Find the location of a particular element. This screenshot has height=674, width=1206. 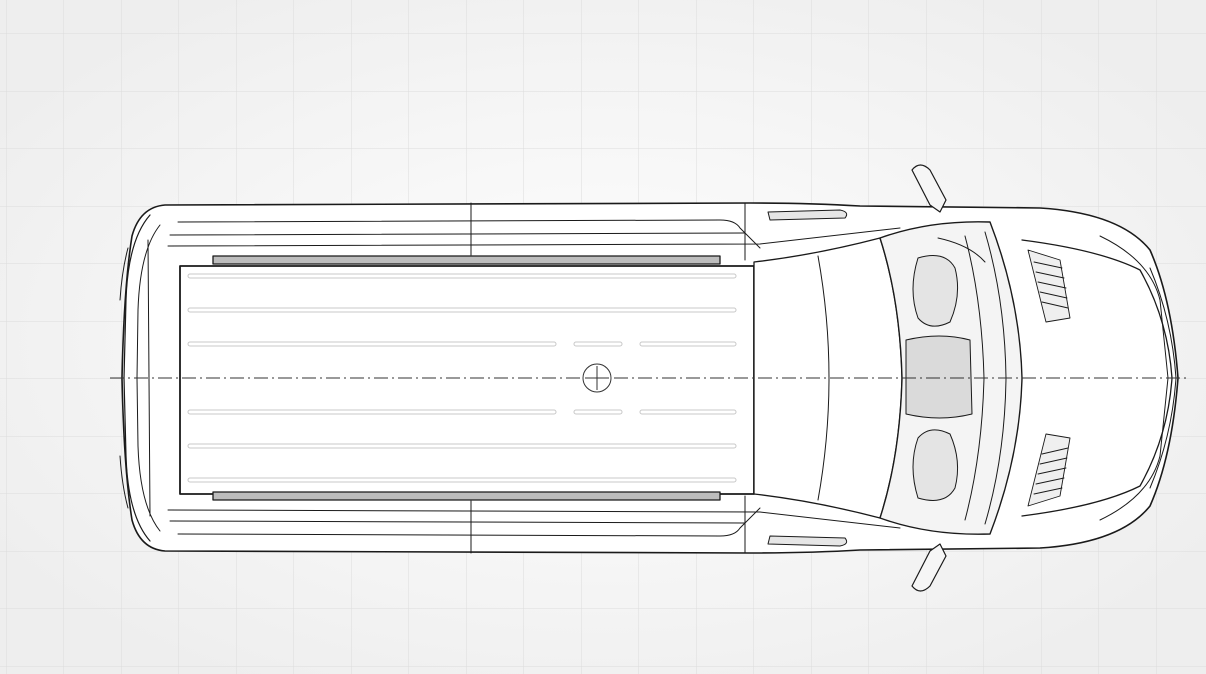

passenger-seat is located at coordinates (935, 465).